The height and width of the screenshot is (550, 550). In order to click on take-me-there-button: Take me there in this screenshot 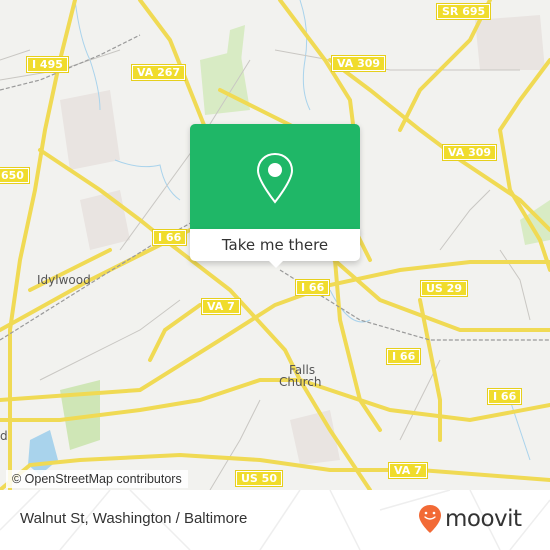, I will do `click(275, 245)`.